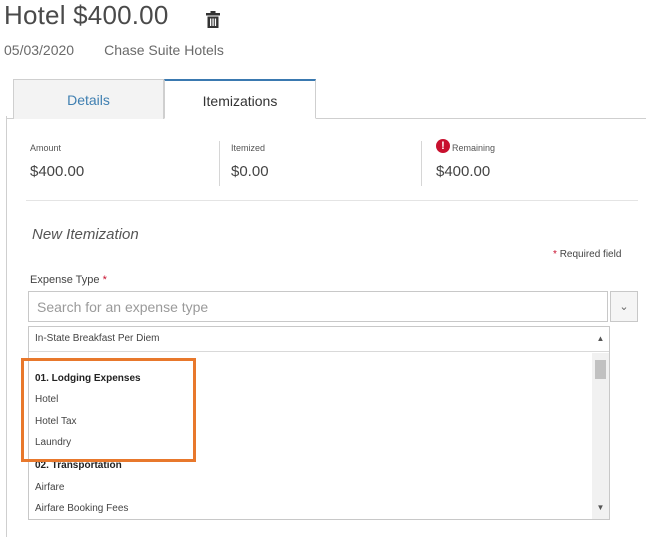 The height and width of the screenshot is (537, 646). What do you see at coordinates (600, 369) in the screenshot?
I see `scrollbar-thumb` at bounding box center [600, 369].